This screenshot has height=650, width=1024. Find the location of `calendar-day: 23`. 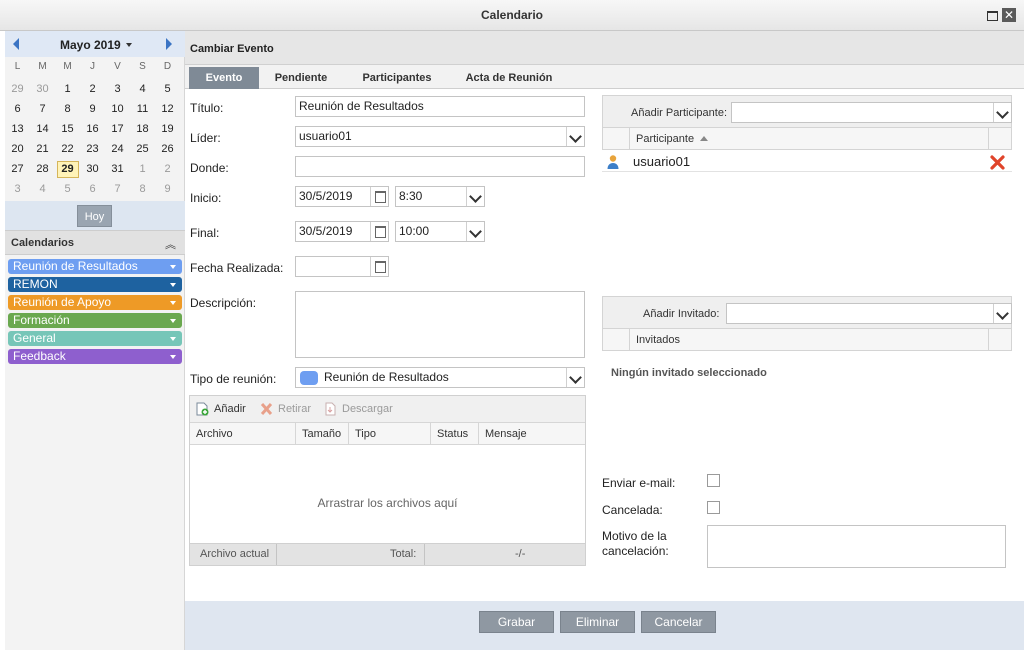

calendar-day: 23 is located at coordinates (92, 149).